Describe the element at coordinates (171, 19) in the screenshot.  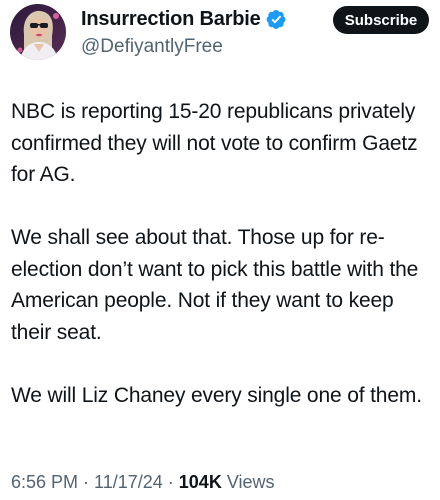
I see `display-name: Insurrection Barbie` at that location.